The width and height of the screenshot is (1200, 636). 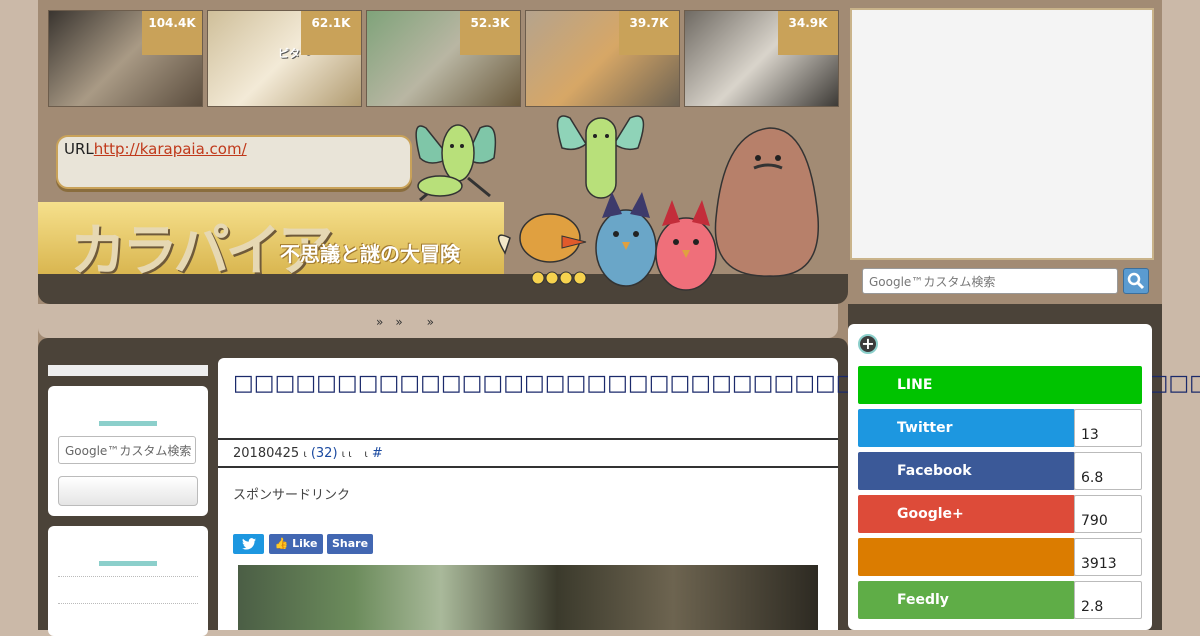 I want to click on sponsored-link-label: スポンサードリンク, so click(x=292, y=495).